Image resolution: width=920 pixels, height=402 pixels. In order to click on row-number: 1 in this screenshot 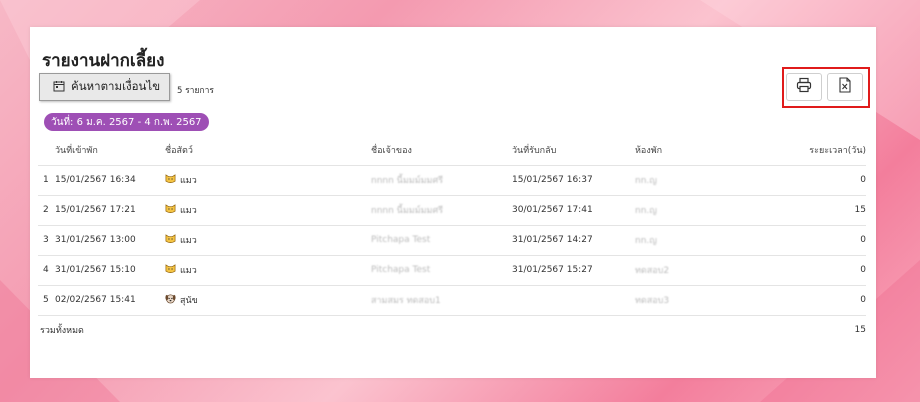, I will do `click(46, 180)`.